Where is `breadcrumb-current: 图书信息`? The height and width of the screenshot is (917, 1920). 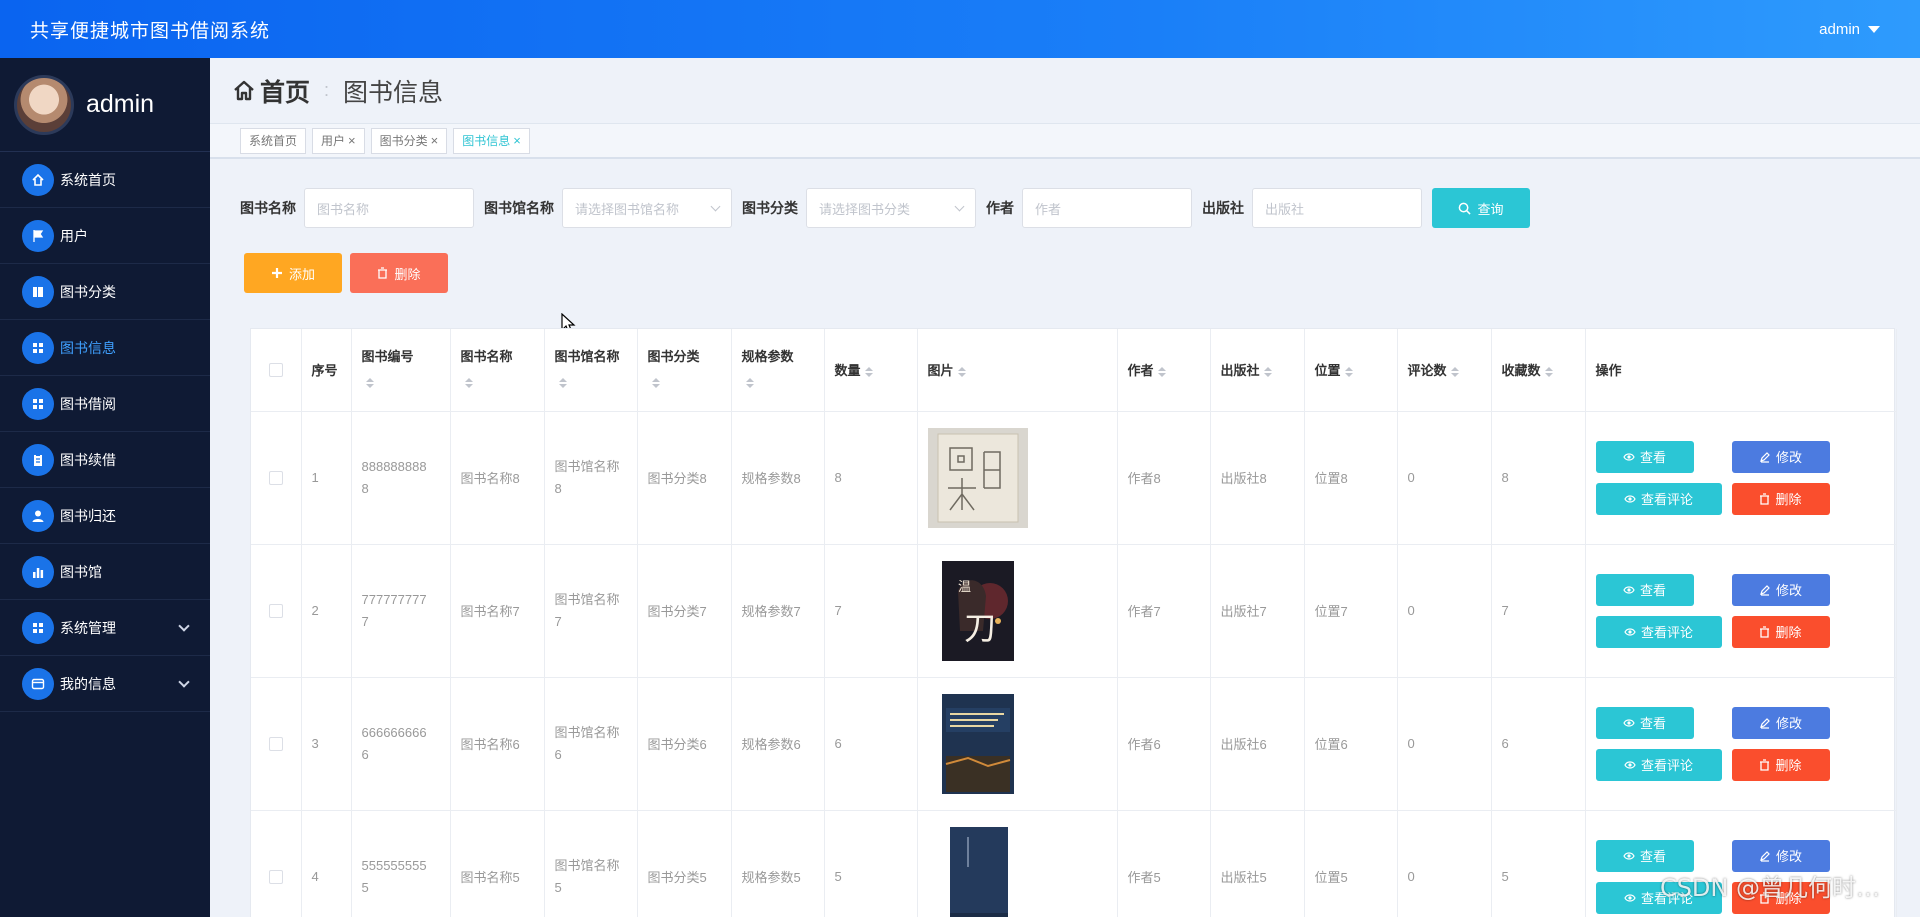
breadcrumb-current: 图书信息 is located at coordinates (393, 92).